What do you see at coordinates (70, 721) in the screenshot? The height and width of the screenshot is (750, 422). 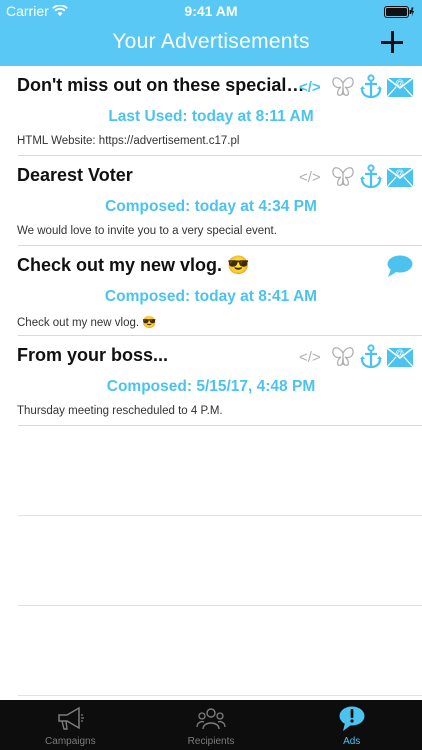 I see `megaphone-icon` at bounding box center [70, 721].